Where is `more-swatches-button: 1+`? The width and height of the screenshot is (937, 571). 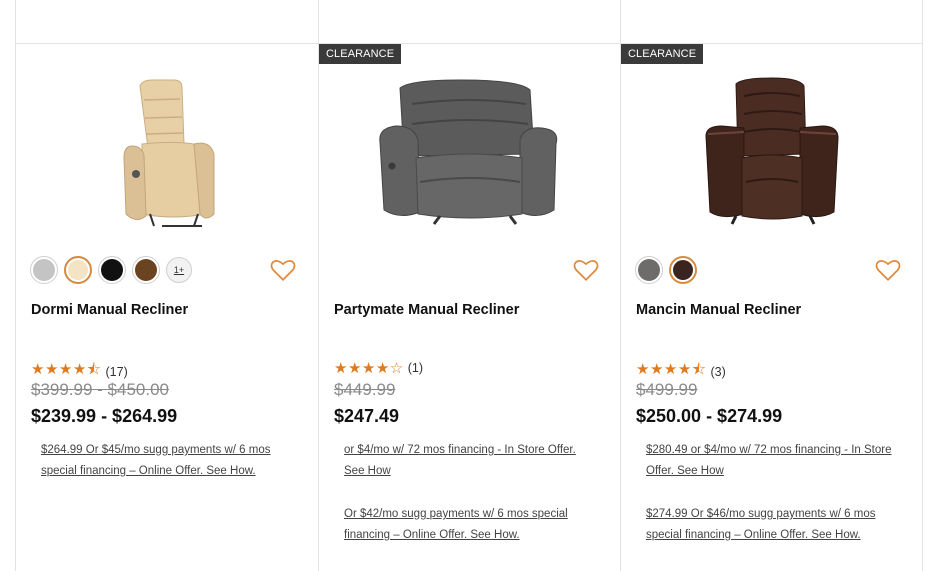 more-swatches-button: 1+ is located at coordinates (179, 270).